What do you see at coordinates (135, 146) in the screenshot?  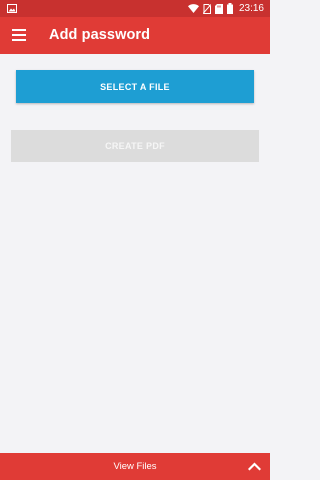 I see `create-pdf-button: CREATE PDF` at bounding box center [135, 146].